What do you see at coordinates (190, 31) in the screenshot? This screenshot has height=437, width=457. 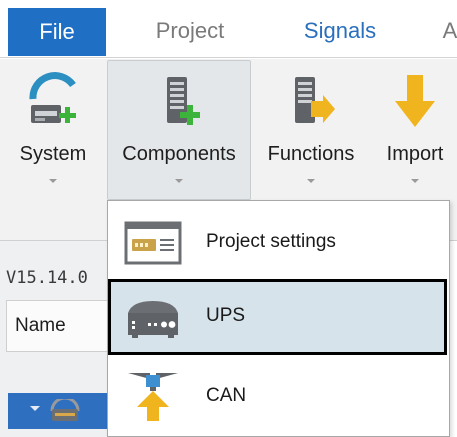 I see `tab-project: Project` at bounding box center [190, 31].